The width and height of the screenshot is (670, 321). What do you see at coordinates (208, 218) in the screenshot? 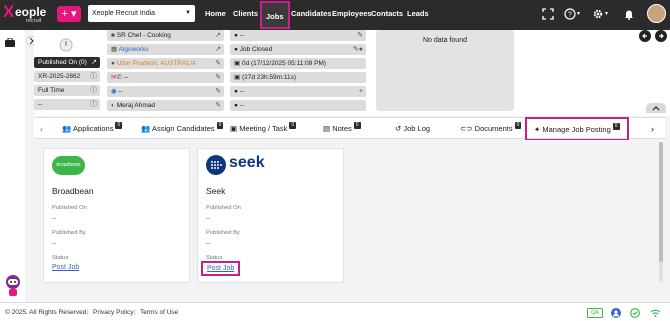
I see `published-on-value: --` at bounding box center [208, 218].